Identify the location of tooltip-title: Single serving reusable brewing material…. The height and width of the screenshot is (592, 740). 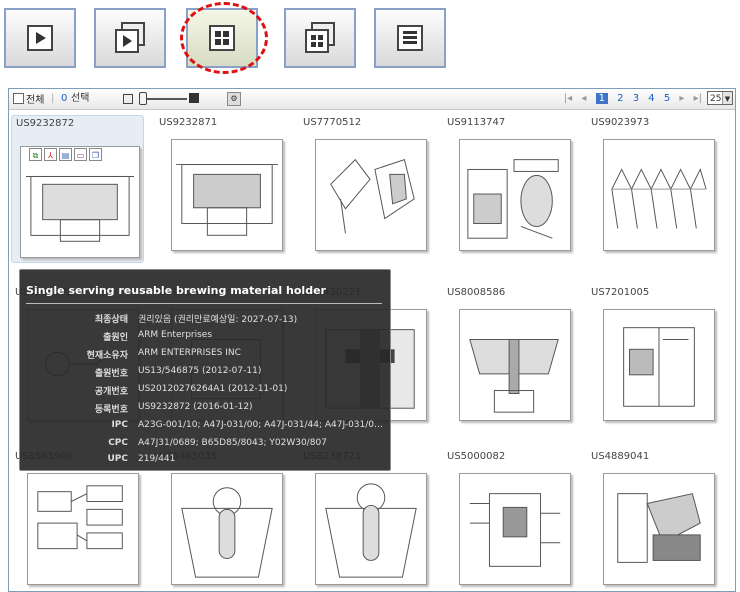
(176, 290).